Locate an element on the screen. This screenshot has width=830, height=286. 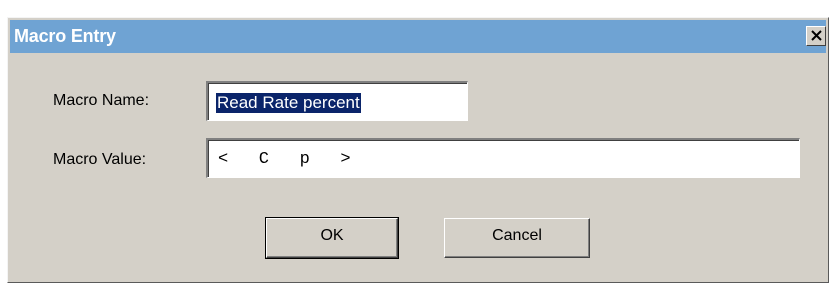
macro-value-text: < C p > is located at coordinates (284, 159).